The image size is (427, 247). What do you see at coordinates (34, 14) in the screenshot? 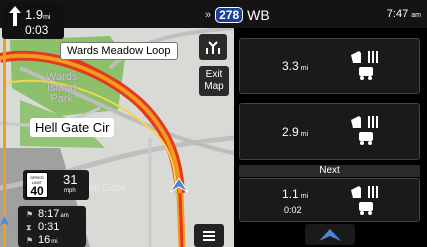
I see `turn-distance-value: 1.9` at bounding box center [34, 14].